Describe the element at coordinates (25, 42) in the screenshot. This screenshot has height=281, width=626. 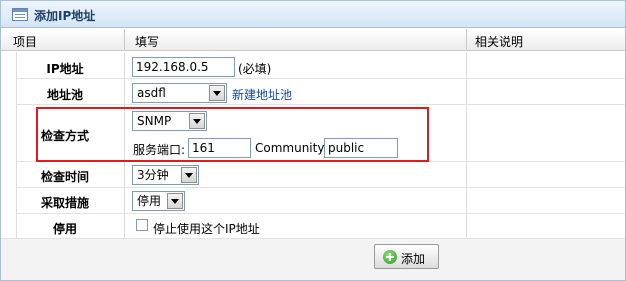
I see `column-header-item: 项目` at that location.